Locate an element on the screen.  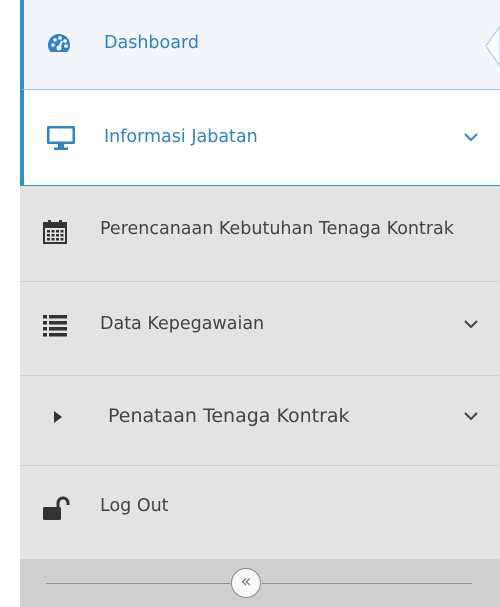
sidebar-item-label: Log Out is located at coordinates (134, 506).